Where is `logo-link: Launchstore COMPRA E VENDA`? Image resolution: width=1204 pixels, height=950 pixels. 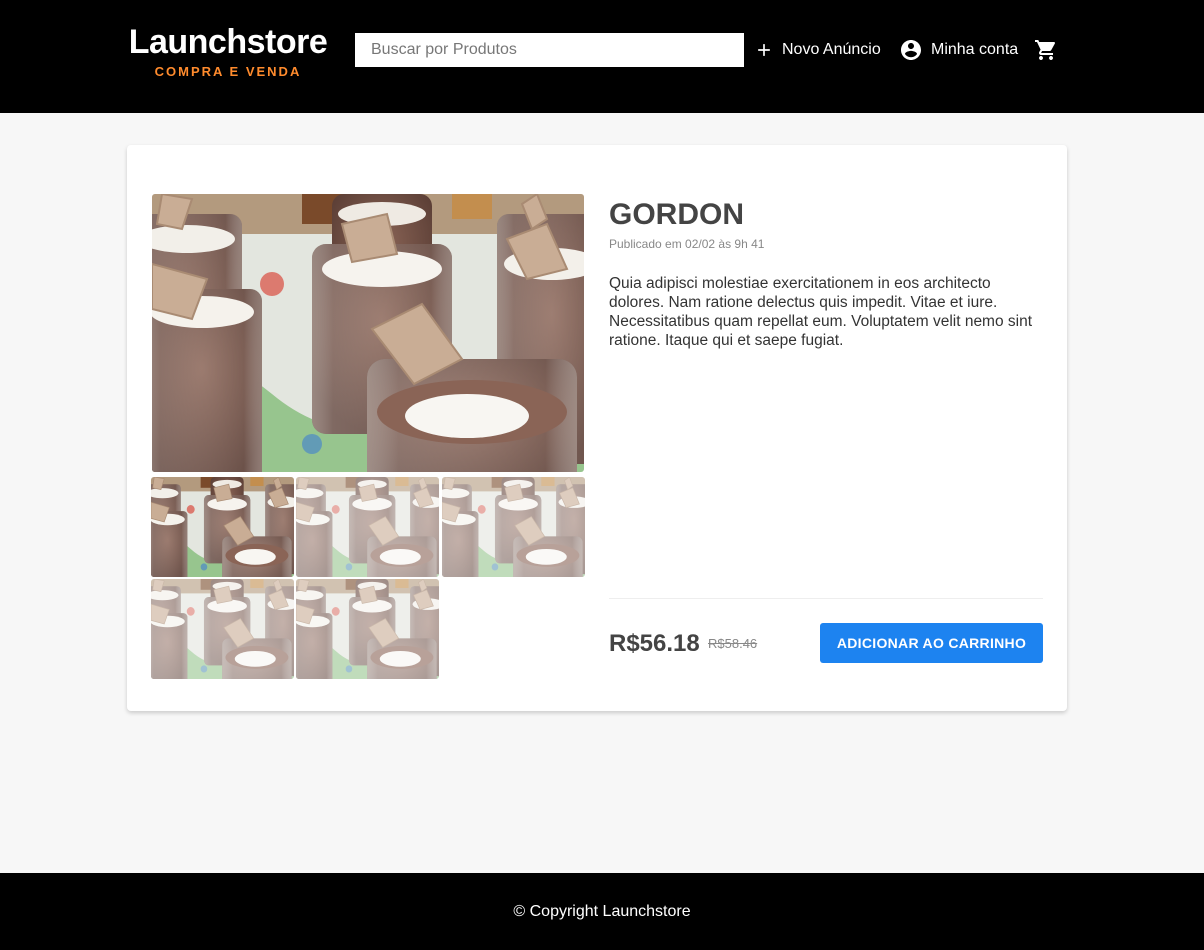 logo-link: Launchstore COMPRA E VENDA is located at coordinates (228, 51).